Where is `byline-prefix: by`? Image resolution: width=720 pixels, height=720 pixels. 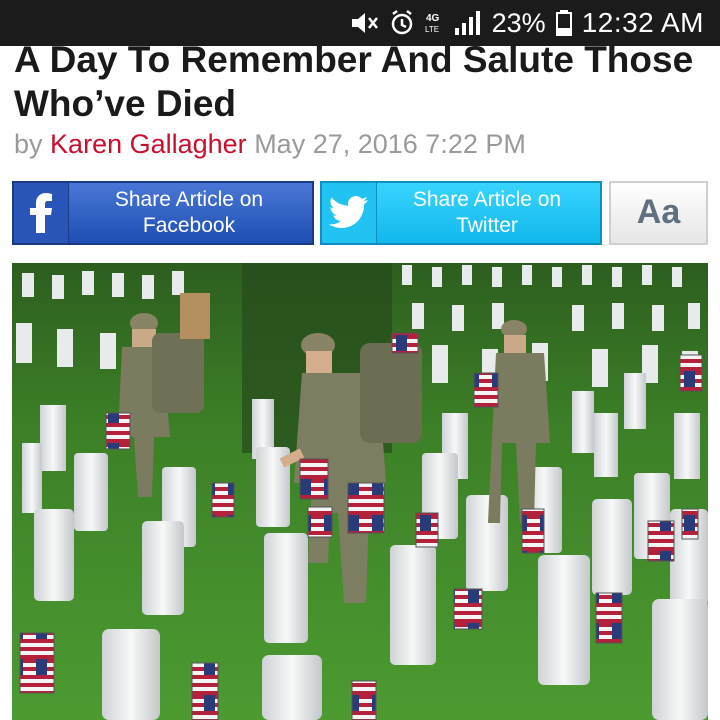
byline-prefix: by is located at coordinates (28, 144).